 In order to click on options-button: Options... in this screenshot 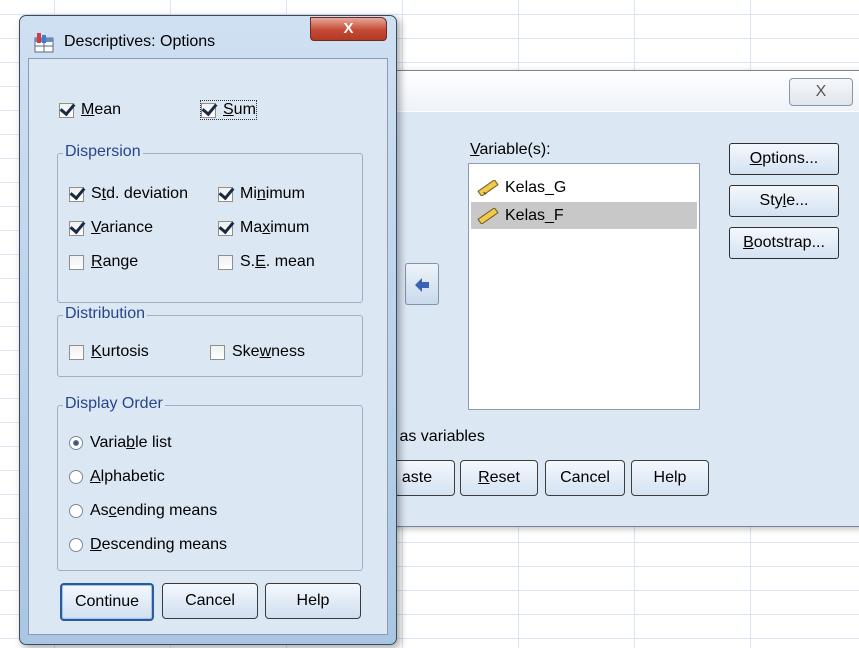, I will do `click(784, 159)`.